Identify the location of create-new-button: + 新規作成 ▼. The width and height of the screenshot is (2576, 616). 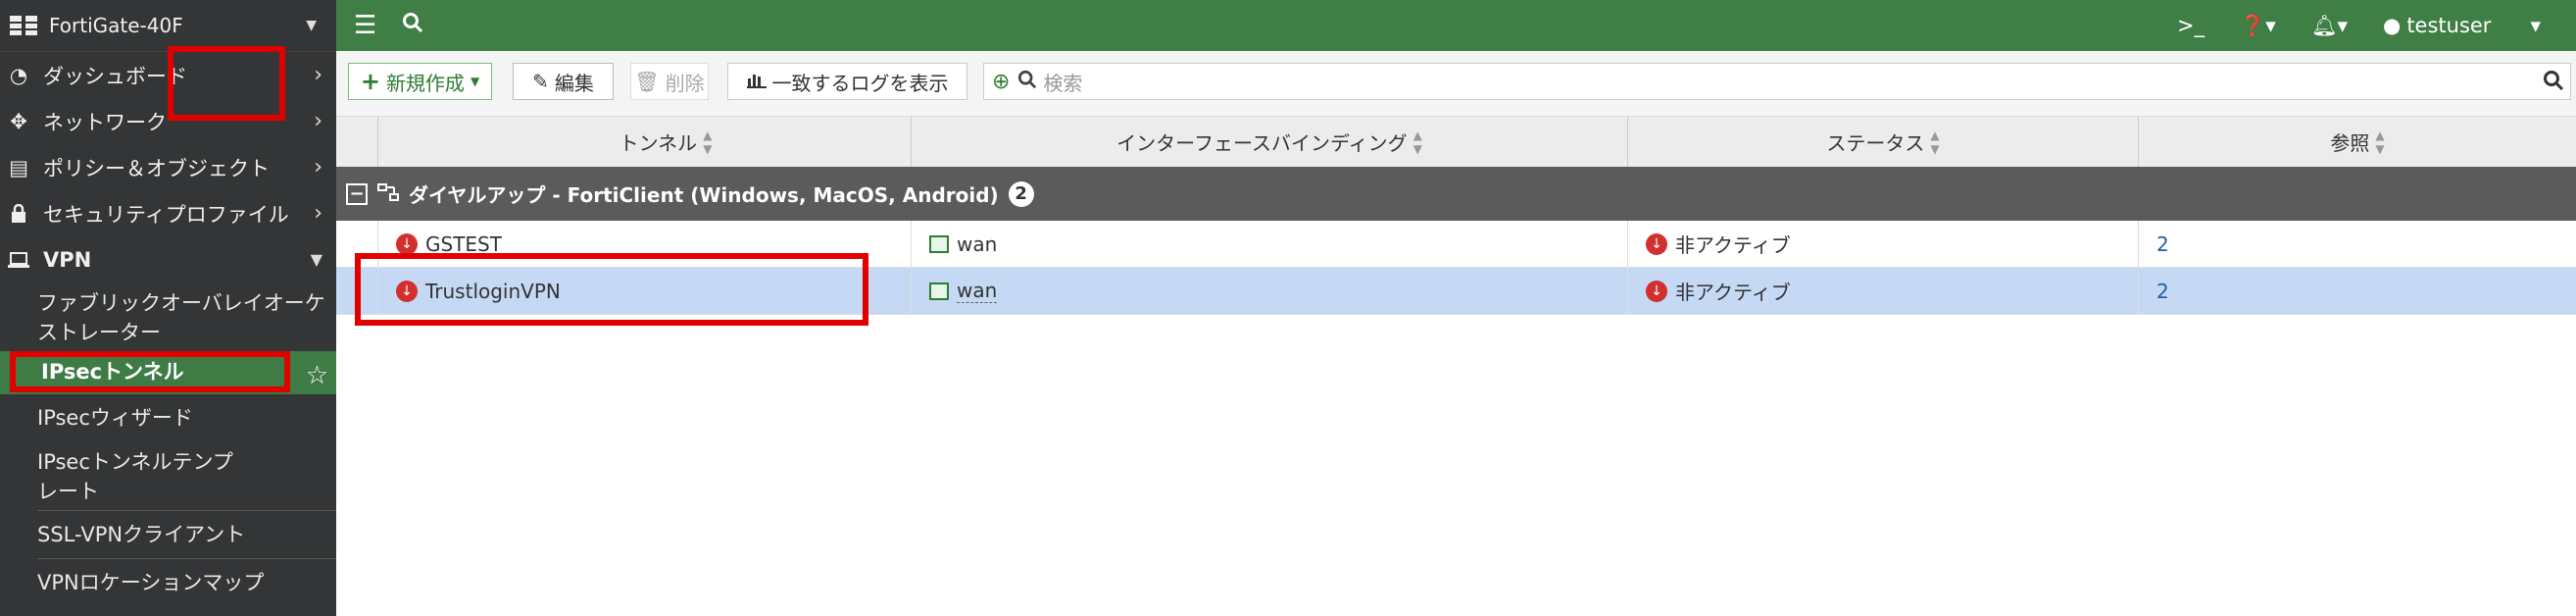
(420, 81).